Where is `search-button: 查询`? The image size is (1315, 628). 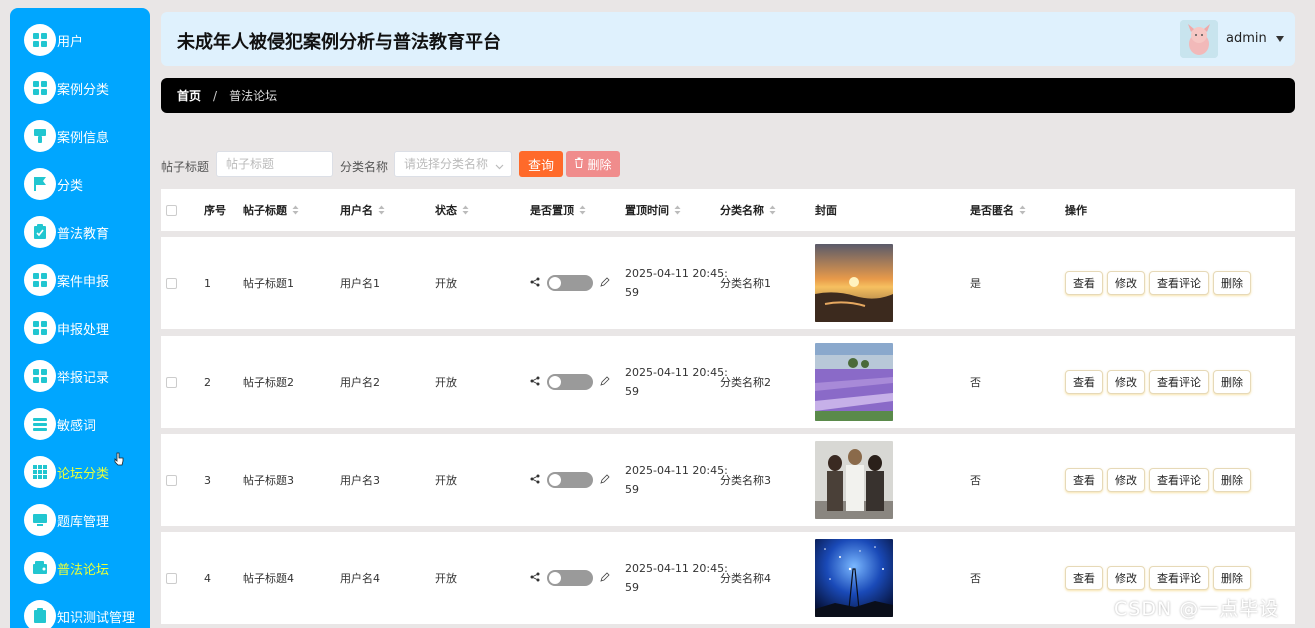
search-button: 查询 is located at coordinates (541, 164).